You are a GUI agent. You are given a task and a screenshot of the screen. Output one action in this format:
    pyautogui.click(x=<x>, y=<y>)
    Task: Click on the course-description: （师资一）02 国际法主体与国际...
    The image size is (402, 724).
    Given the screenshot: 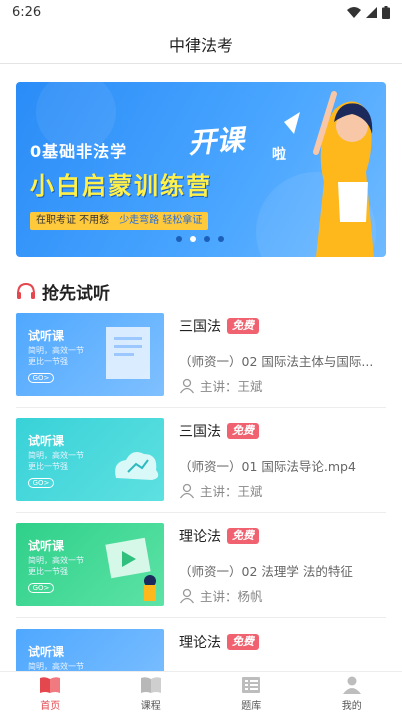 What is the action you would take?
    pyautogui.click(x=281, y=360)
    